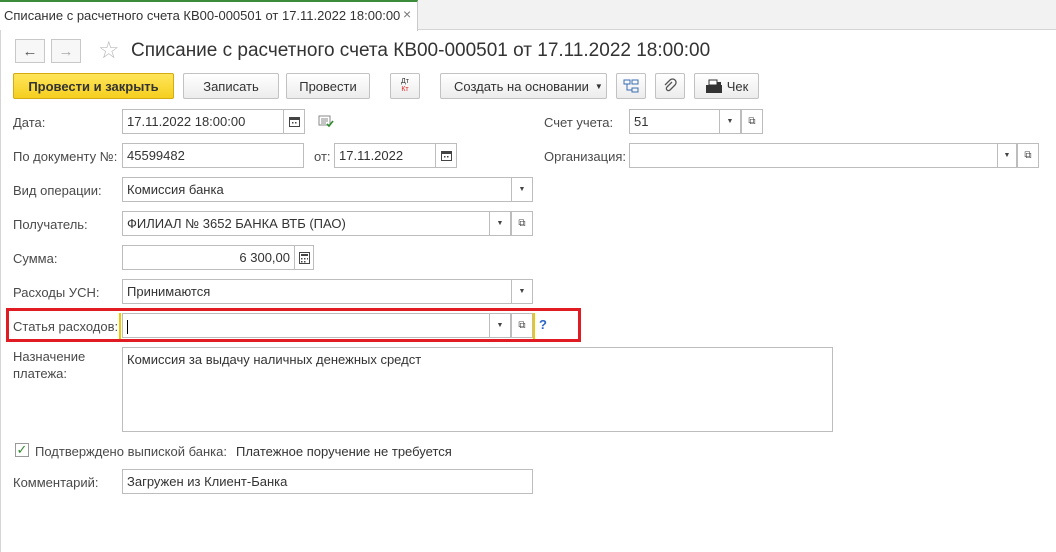  I want to click on operation-type-label: Вид операции:, so click(57, 190).